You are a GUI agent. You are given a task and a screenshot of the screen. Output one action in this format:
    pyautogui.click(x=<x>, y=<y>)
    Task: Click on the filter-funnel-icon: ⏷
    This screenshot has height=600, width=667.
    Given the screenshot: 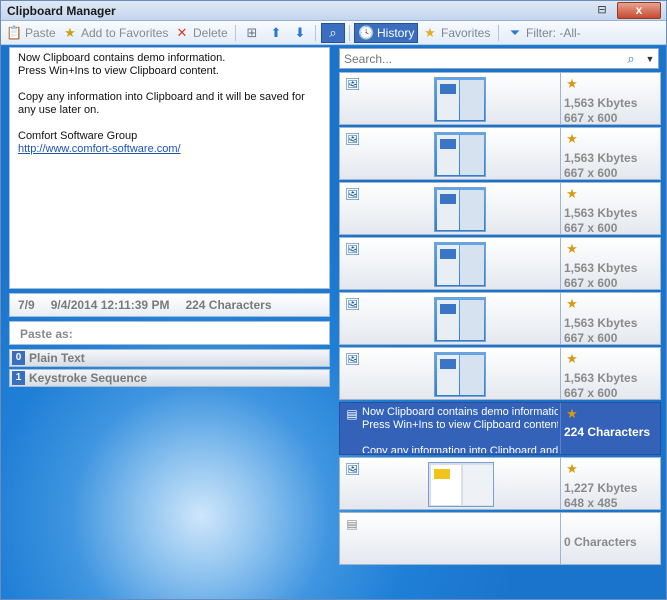 What is the action you would take?
    pyautogui.click(x=515, y=32)
    